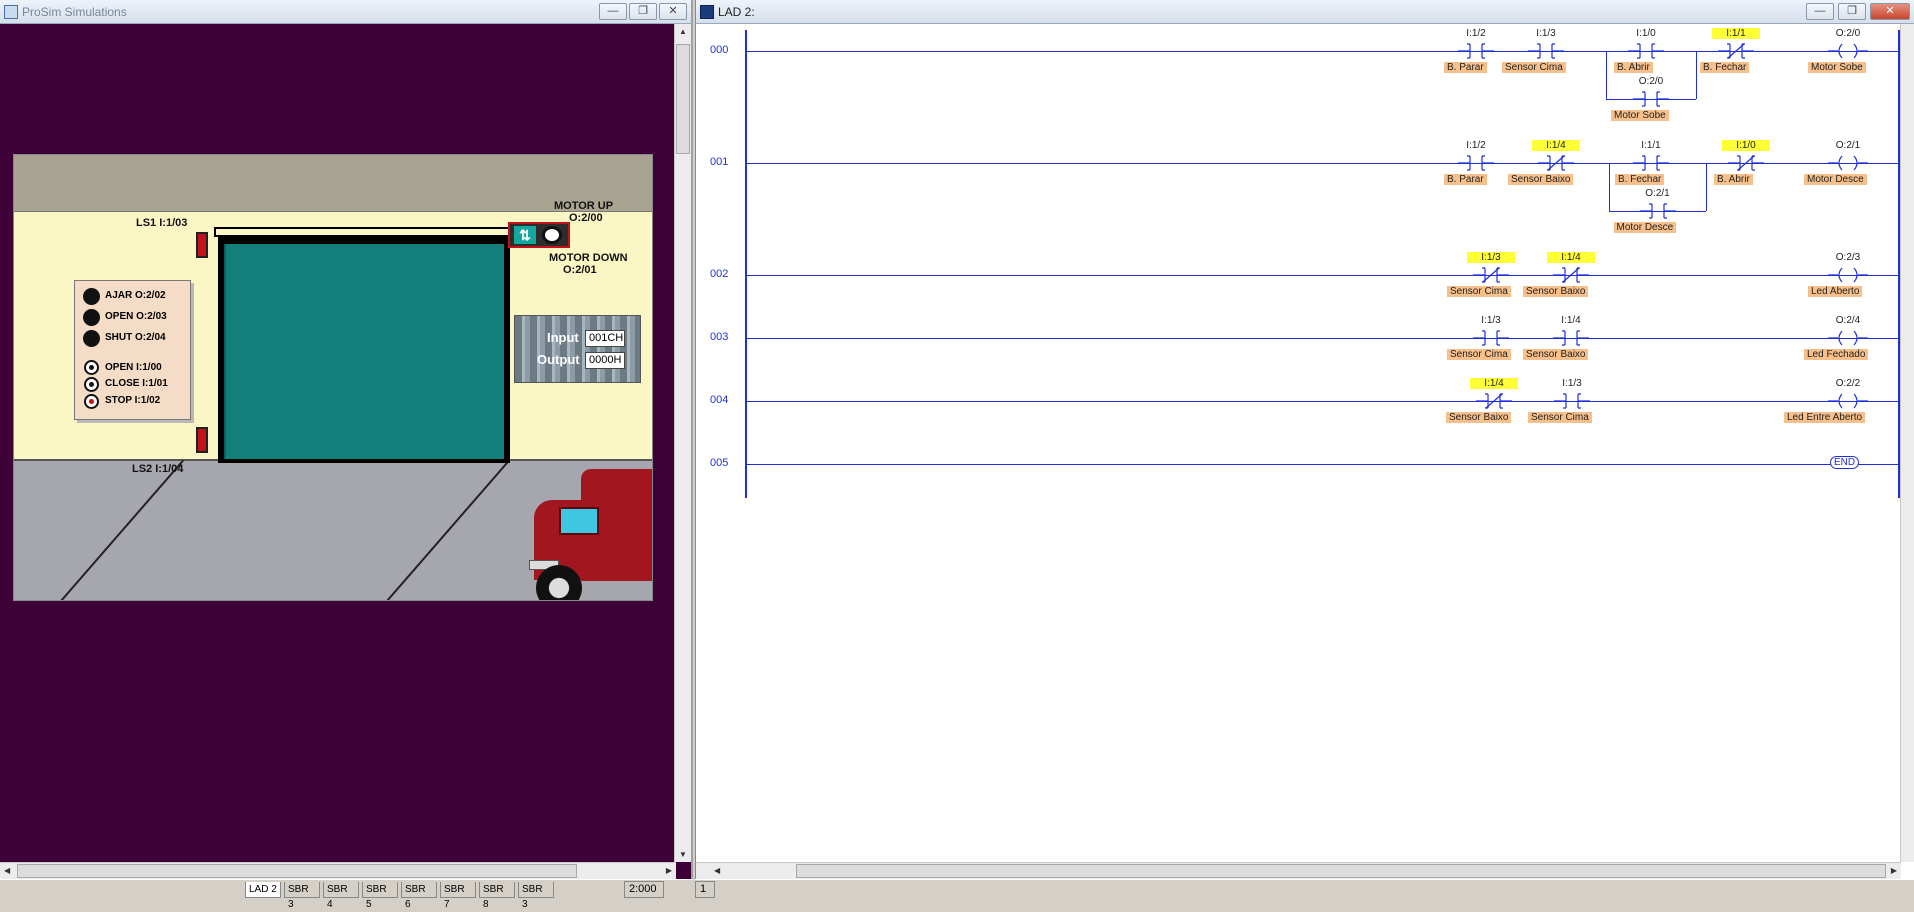 This screenshot has height=912, width=1914. Describe the element at coordinates (91, 401) in the screenshot. I see `stop-pushbutton` at that location.